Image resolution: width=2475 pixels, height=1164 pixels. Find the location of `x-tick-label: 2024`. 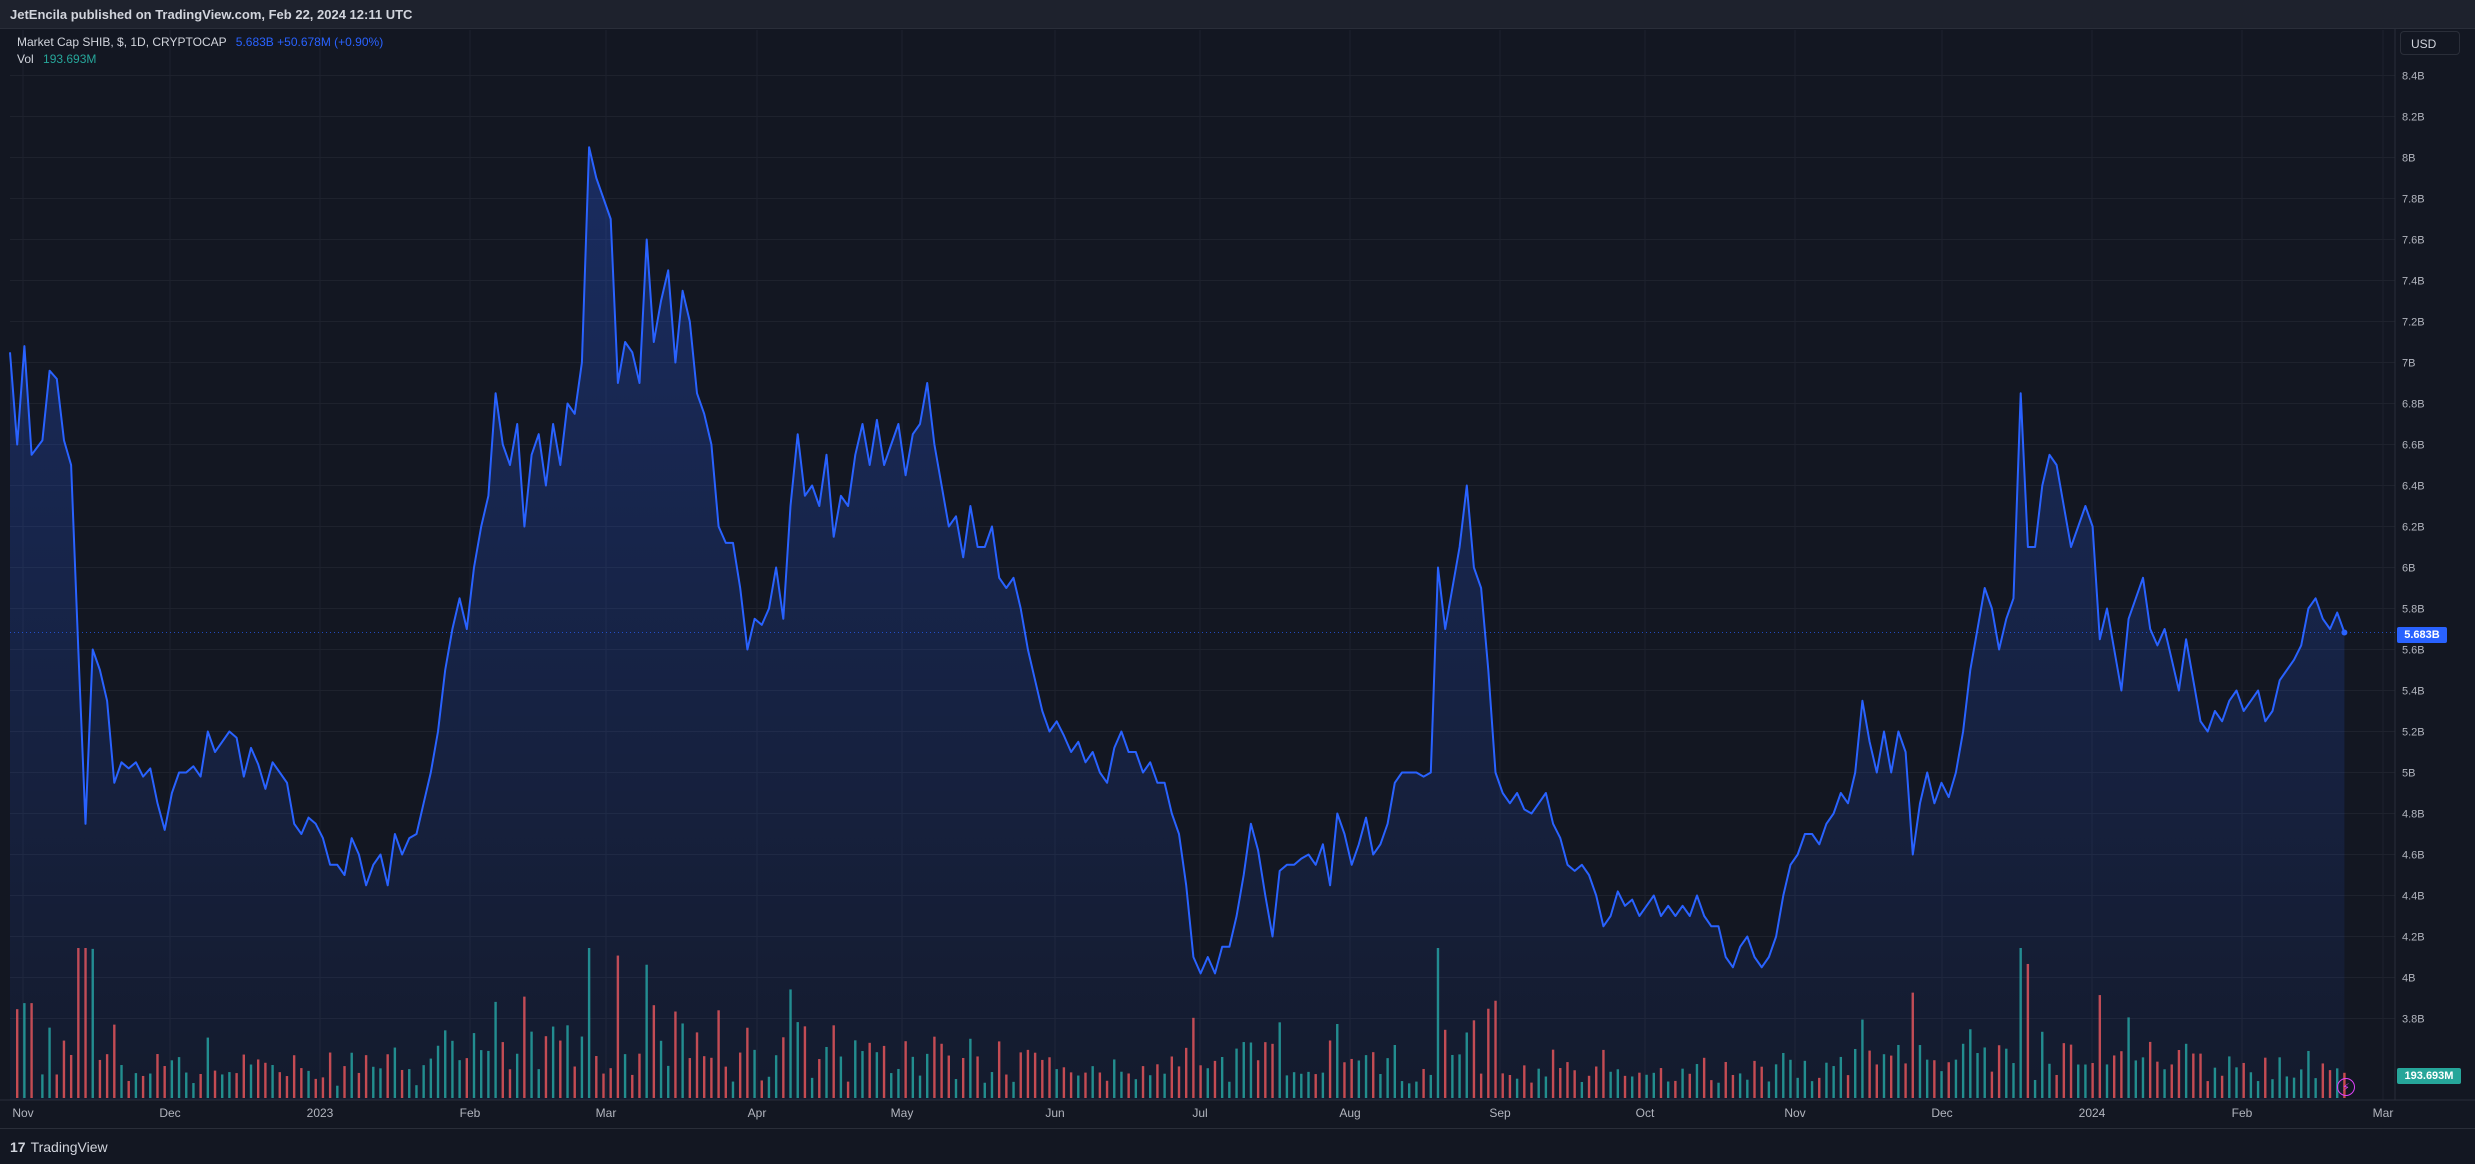

x-tick-label: 2024 is located at coordinates (2092, 1113).